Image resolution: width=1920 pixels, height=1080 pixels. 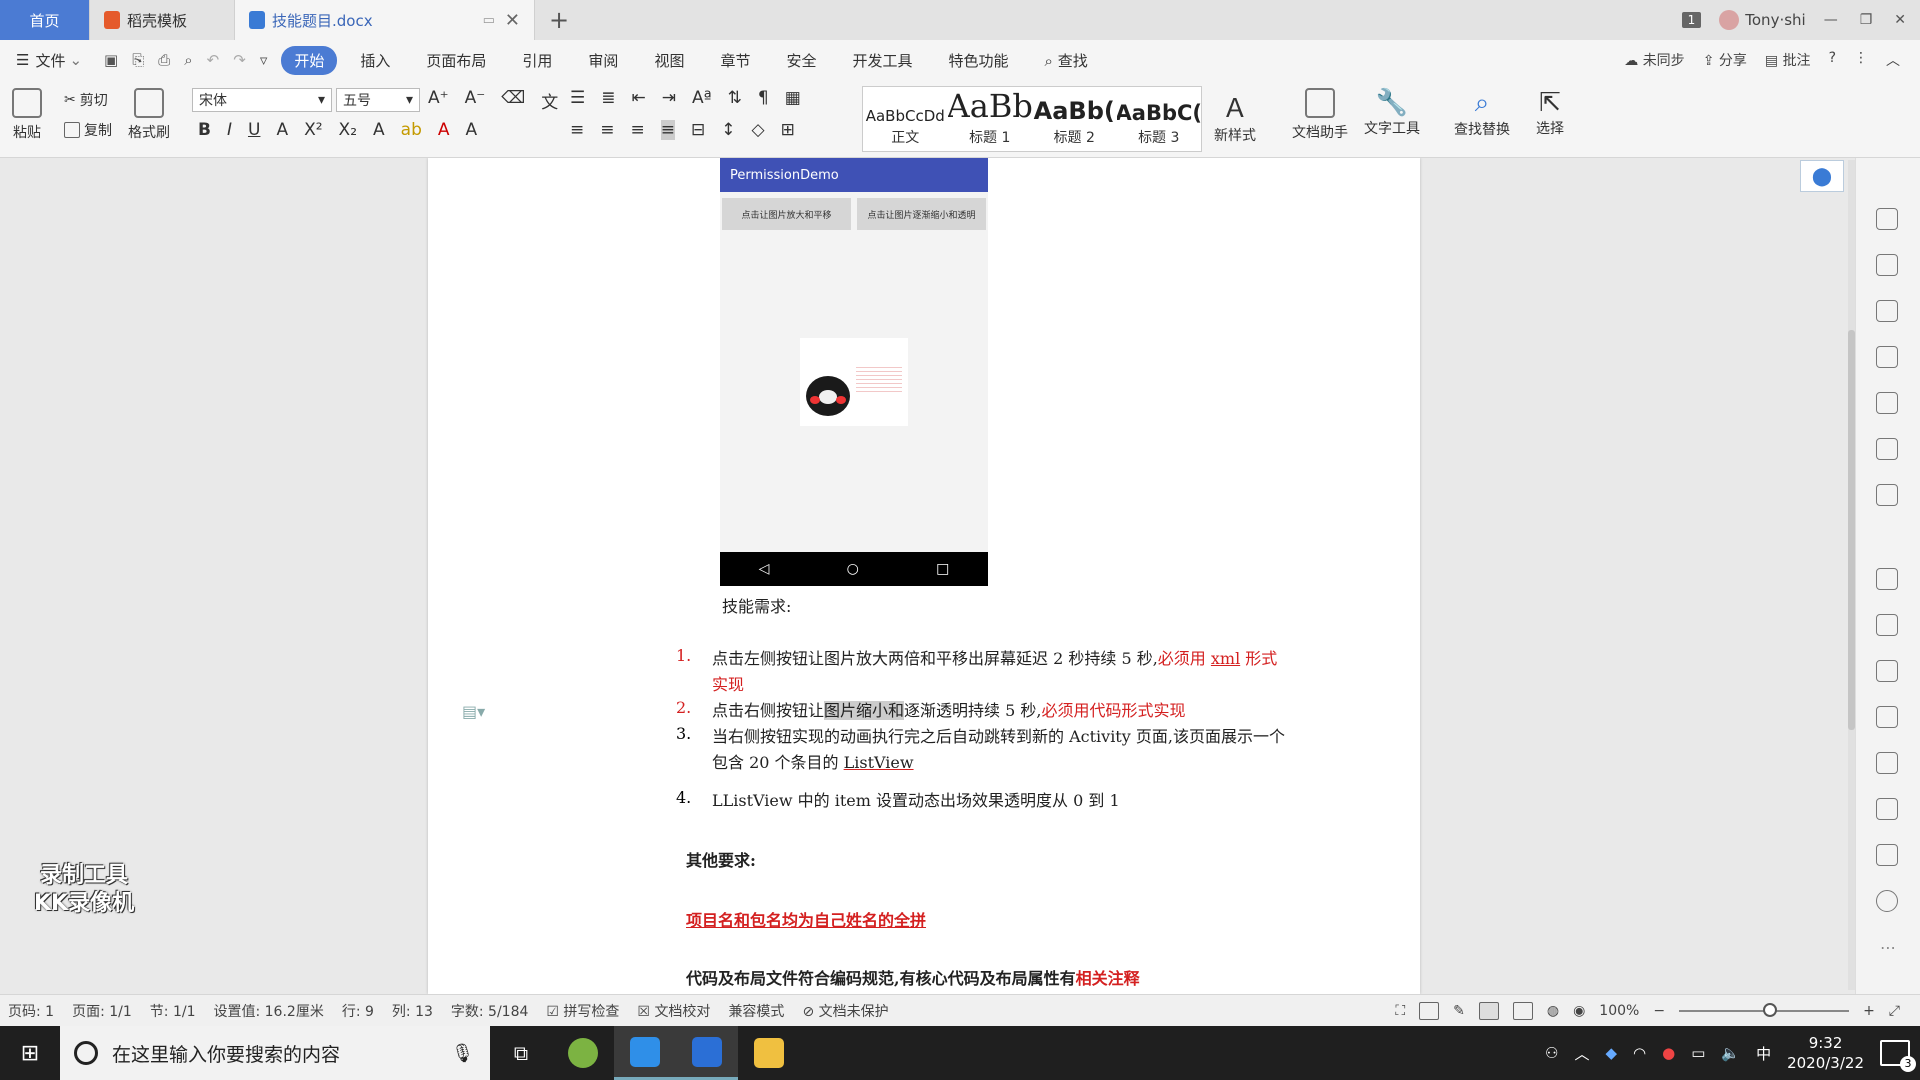 What do you see at coordinates (188, 60) in the screenshot?
I see `print-preview-icon: ⌕` at bounding box center [188, 60].